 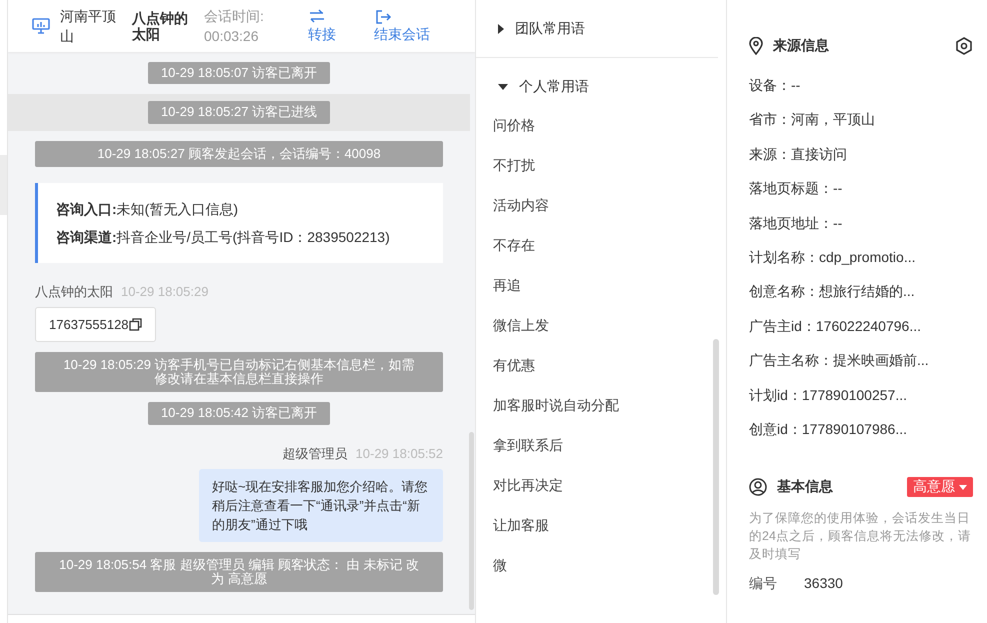 What do you see at coordinates (88, 26) in the screenshot?
I see `location-label: 河南平顶山` at bounding box center [88, 26].